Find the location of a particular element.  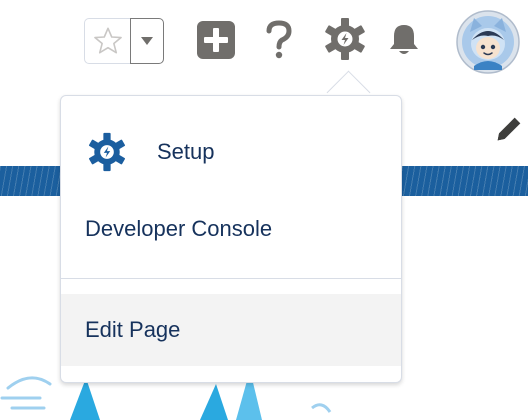

menu-divider is located at coordinates (231, 278).